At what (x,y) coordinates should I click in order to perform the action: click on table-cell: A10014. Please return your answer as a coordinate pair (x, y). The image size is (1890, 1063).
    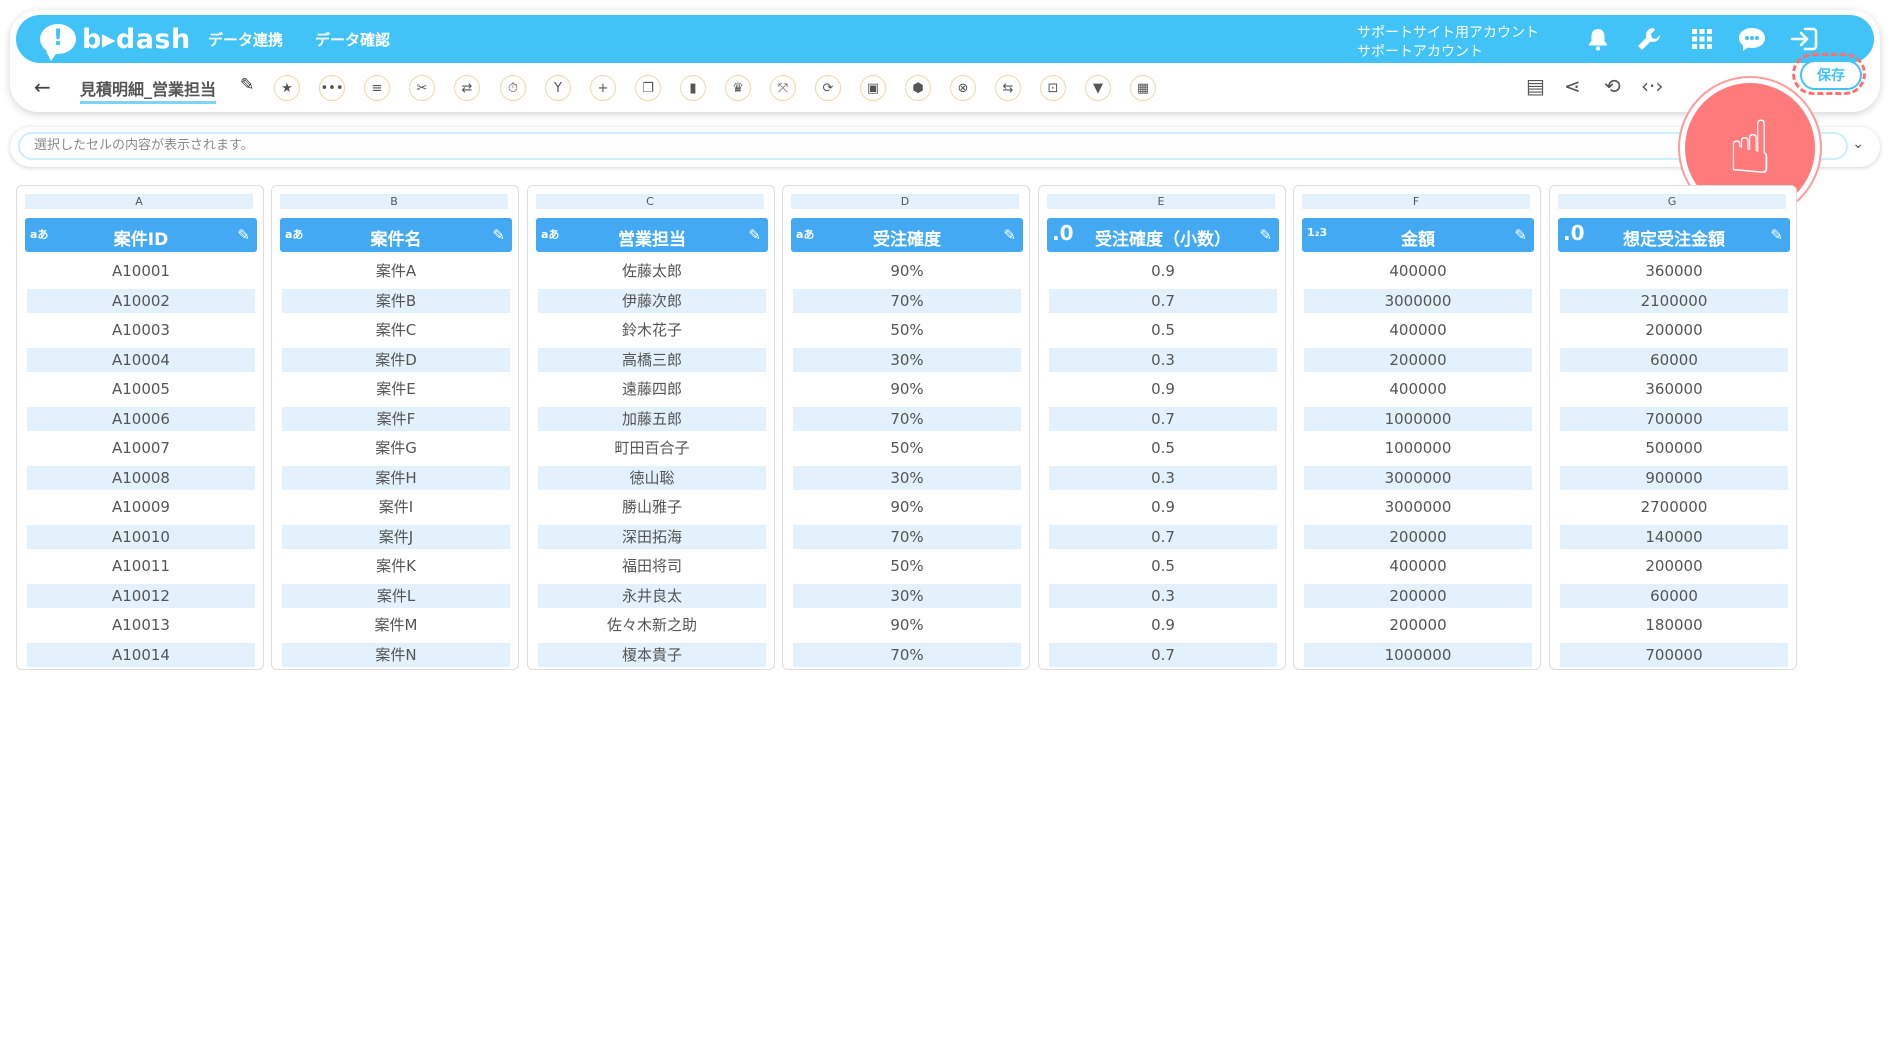
    Looking at the image, I should click on (141, 654).